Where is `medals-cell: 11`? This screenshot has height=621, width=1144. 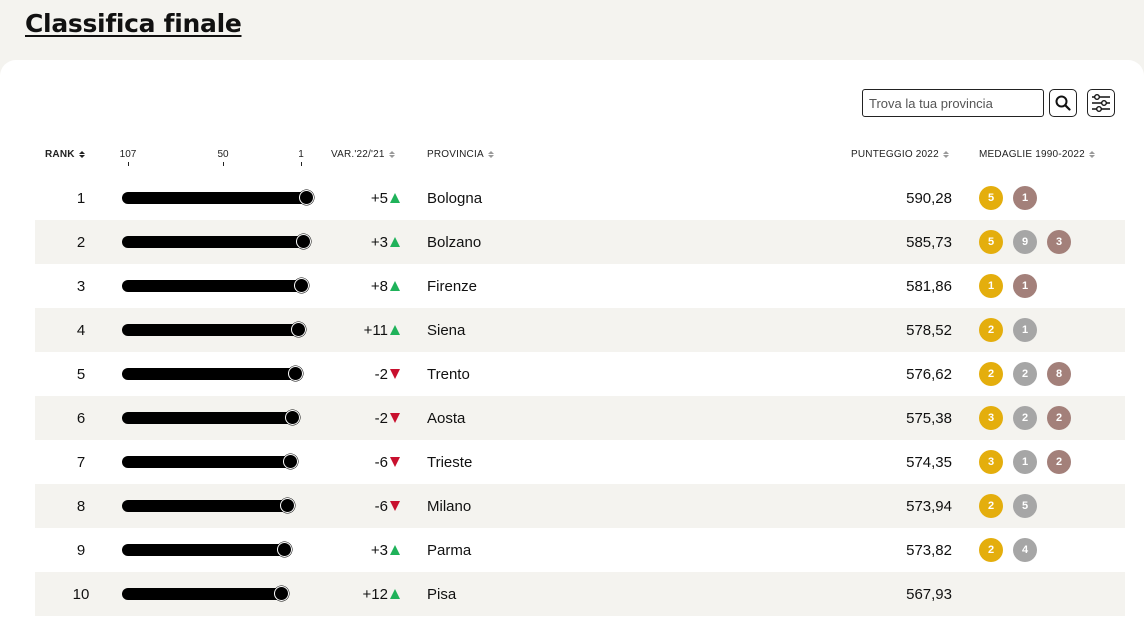
medals-cell: 11 is located at coordinates (1049, 286).